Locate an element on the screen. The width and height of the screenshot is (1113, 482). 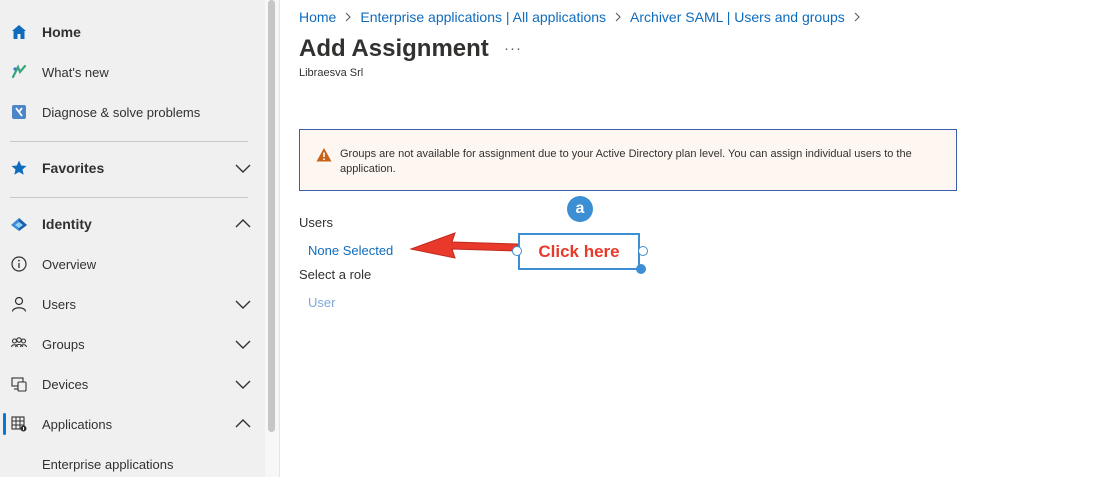
sidebar-item-label: What's new is located at coordinates (75, 72).